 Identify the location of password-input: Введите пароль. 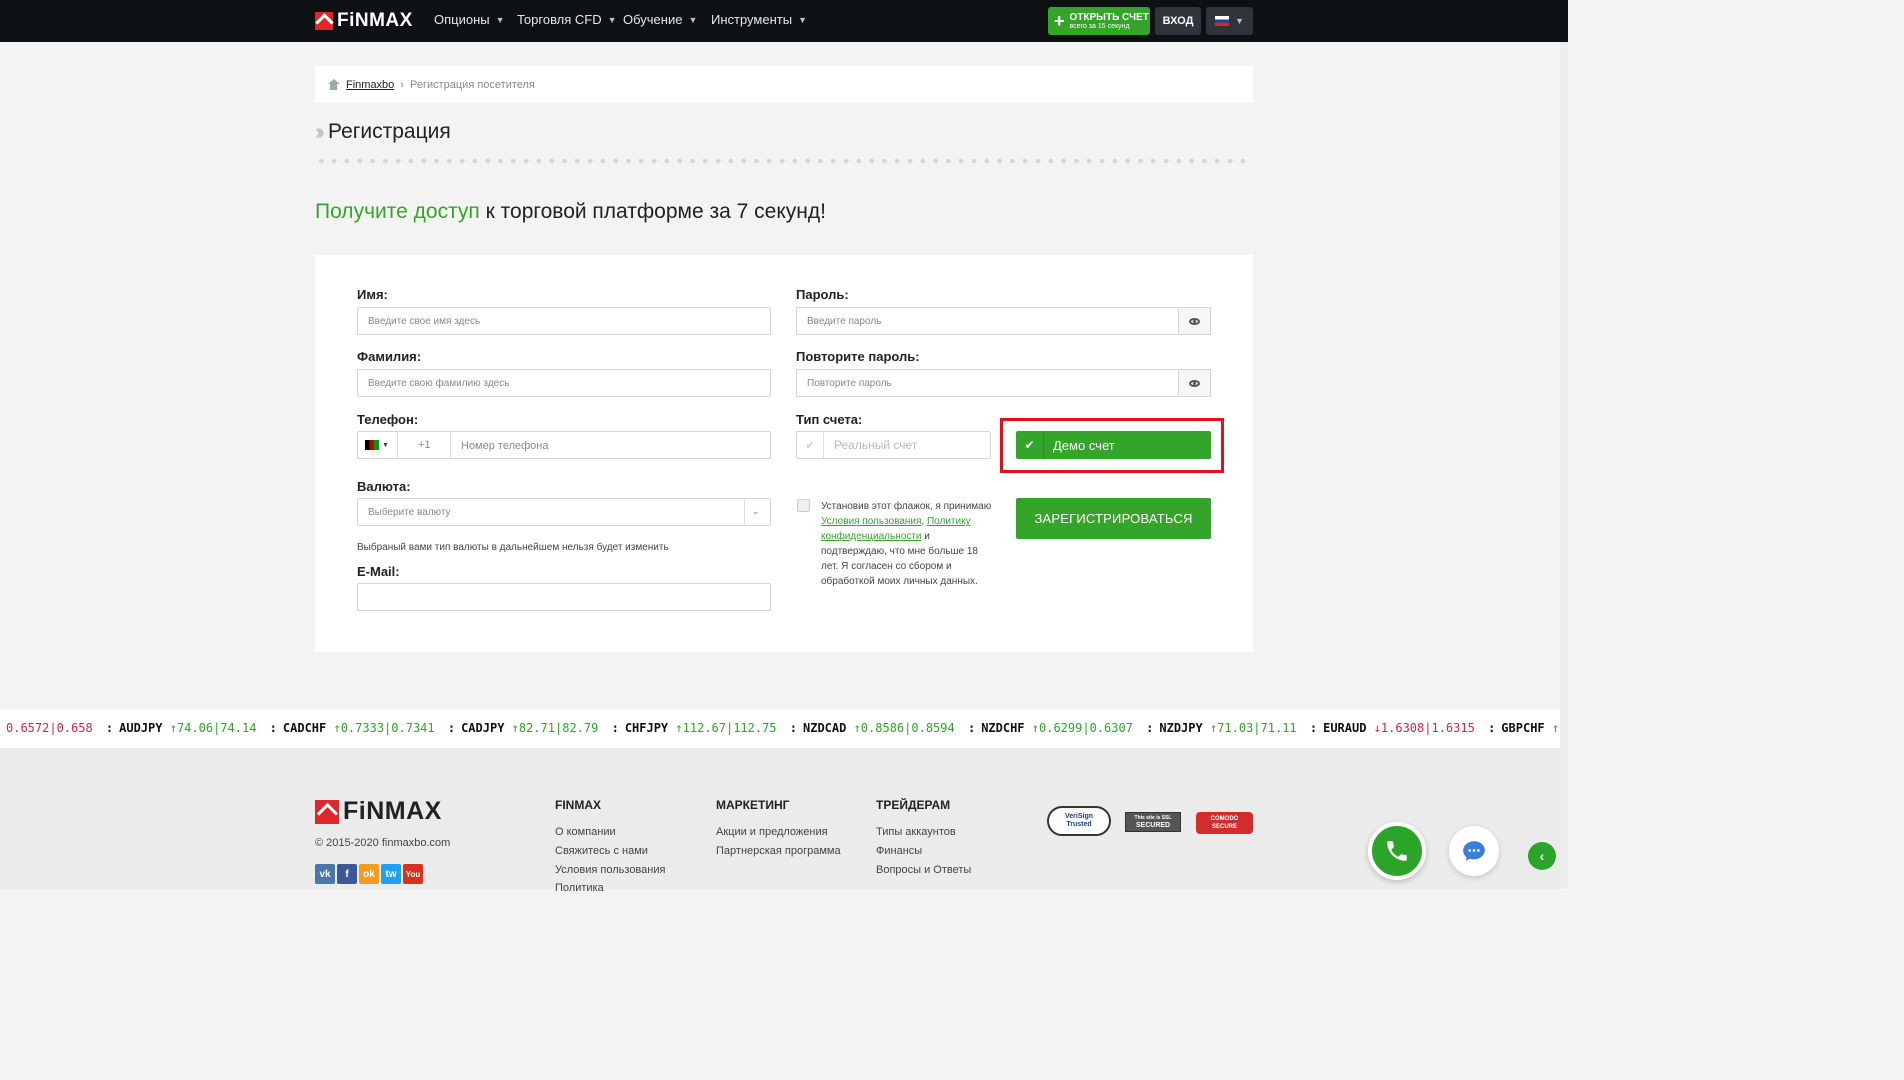
(987, 321).